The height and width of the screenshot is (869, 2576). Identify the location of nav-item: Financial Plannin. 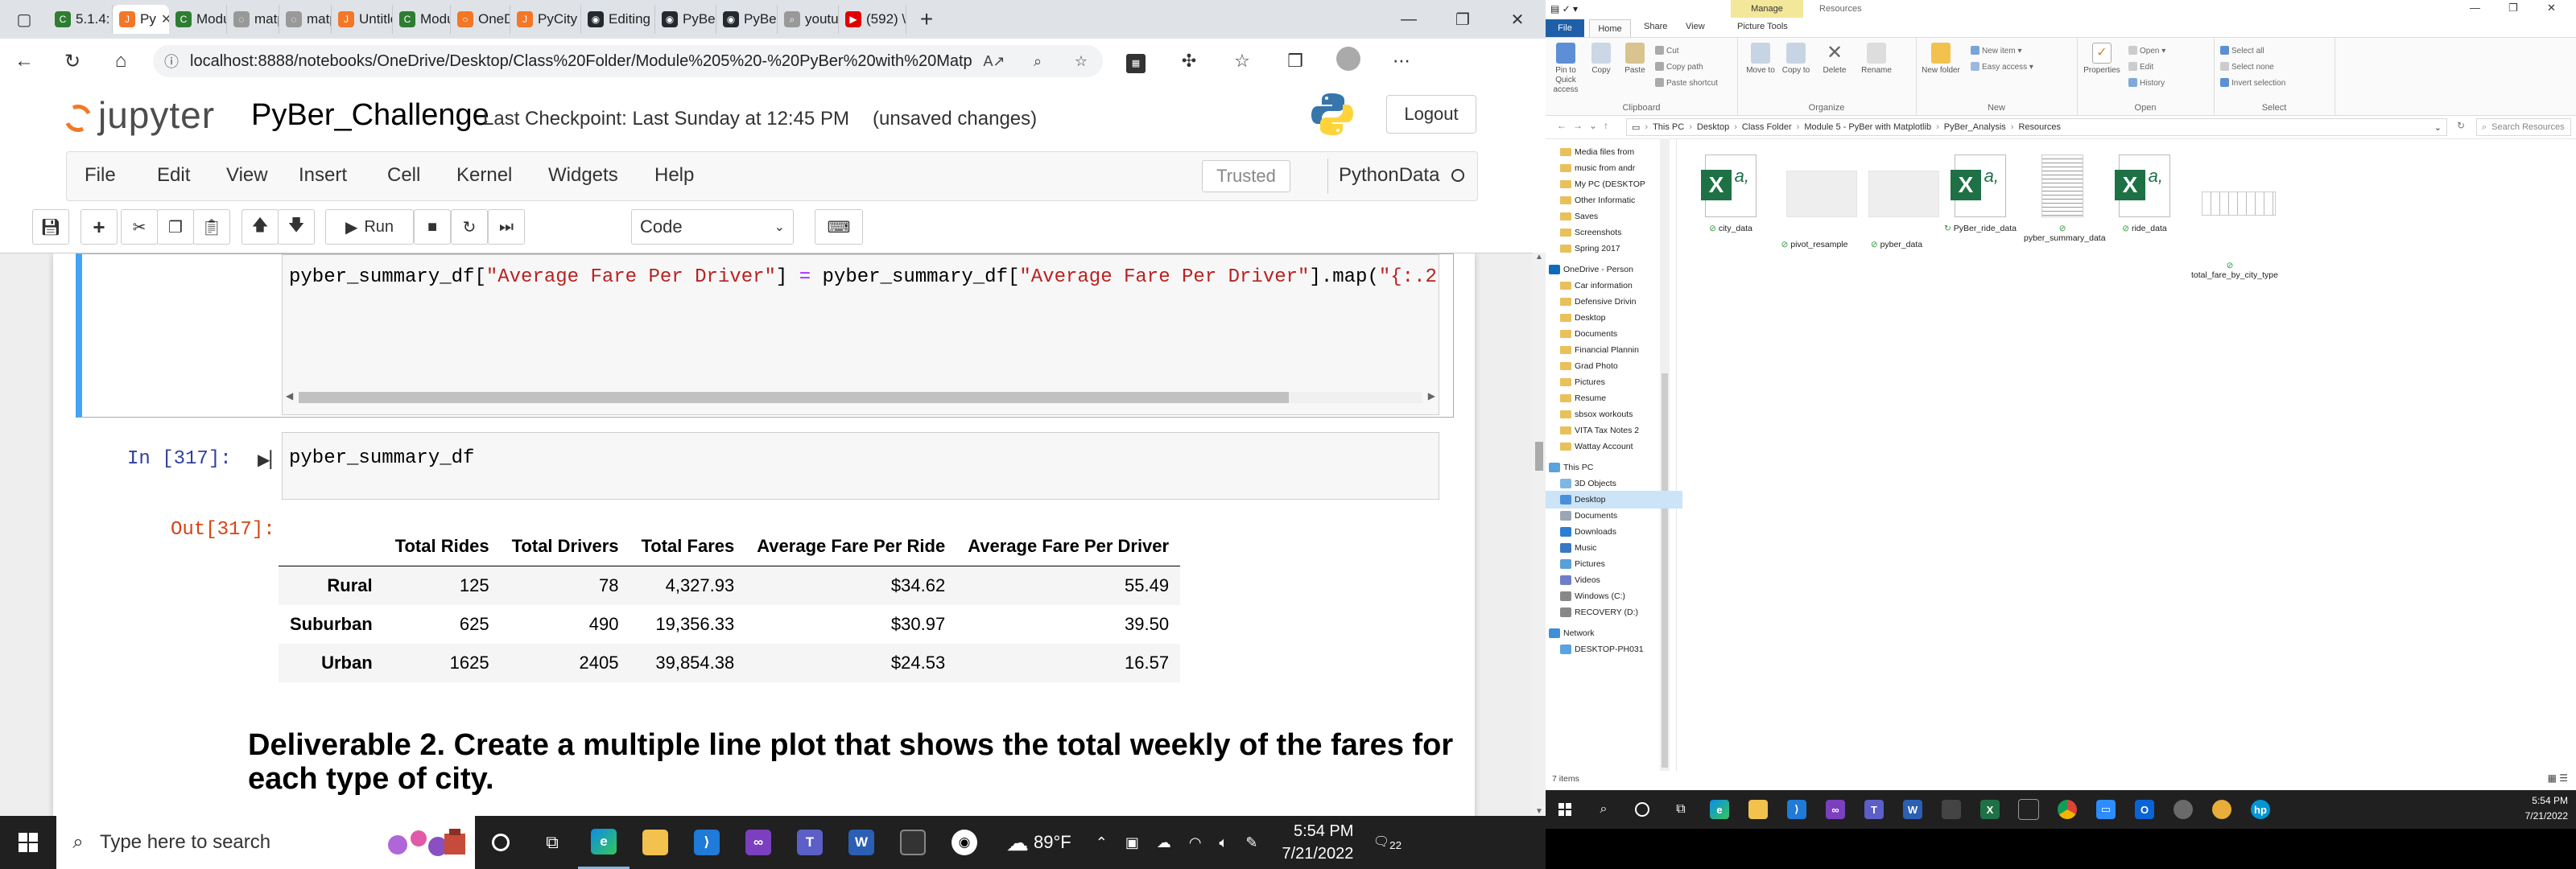
(1614, 350).